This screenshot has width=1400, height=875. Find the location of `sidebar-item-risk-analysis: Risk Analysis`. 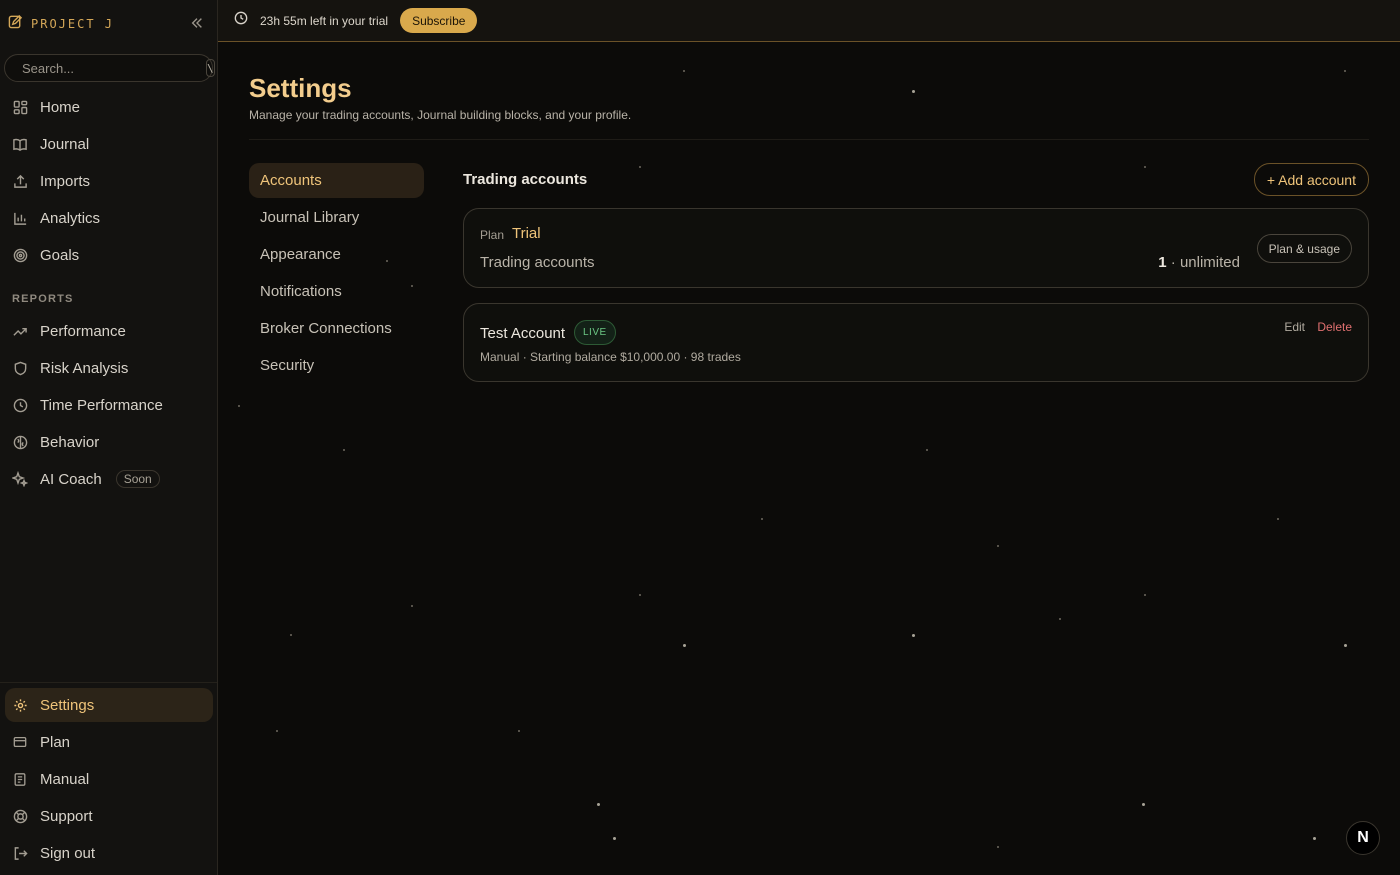

sidebar-item-risk-analysis: Risk Analysis is located at coordinates (109, 368).